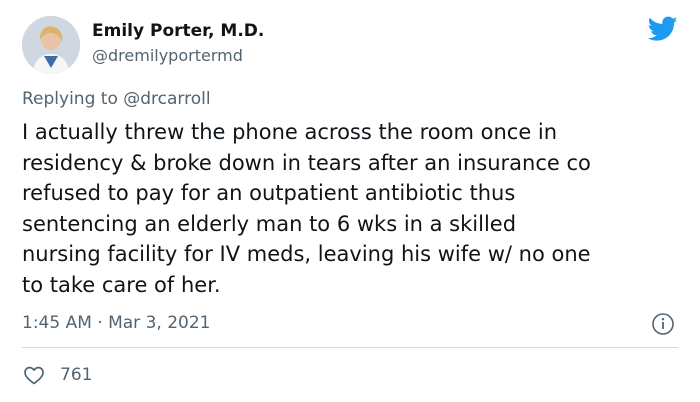 This screenshot has width=700, height=402. What do you see at coordinates (121, 284) in the screenshot?
I see `tweet-text-line: to take care of her.` at bounding box center [121, 284].